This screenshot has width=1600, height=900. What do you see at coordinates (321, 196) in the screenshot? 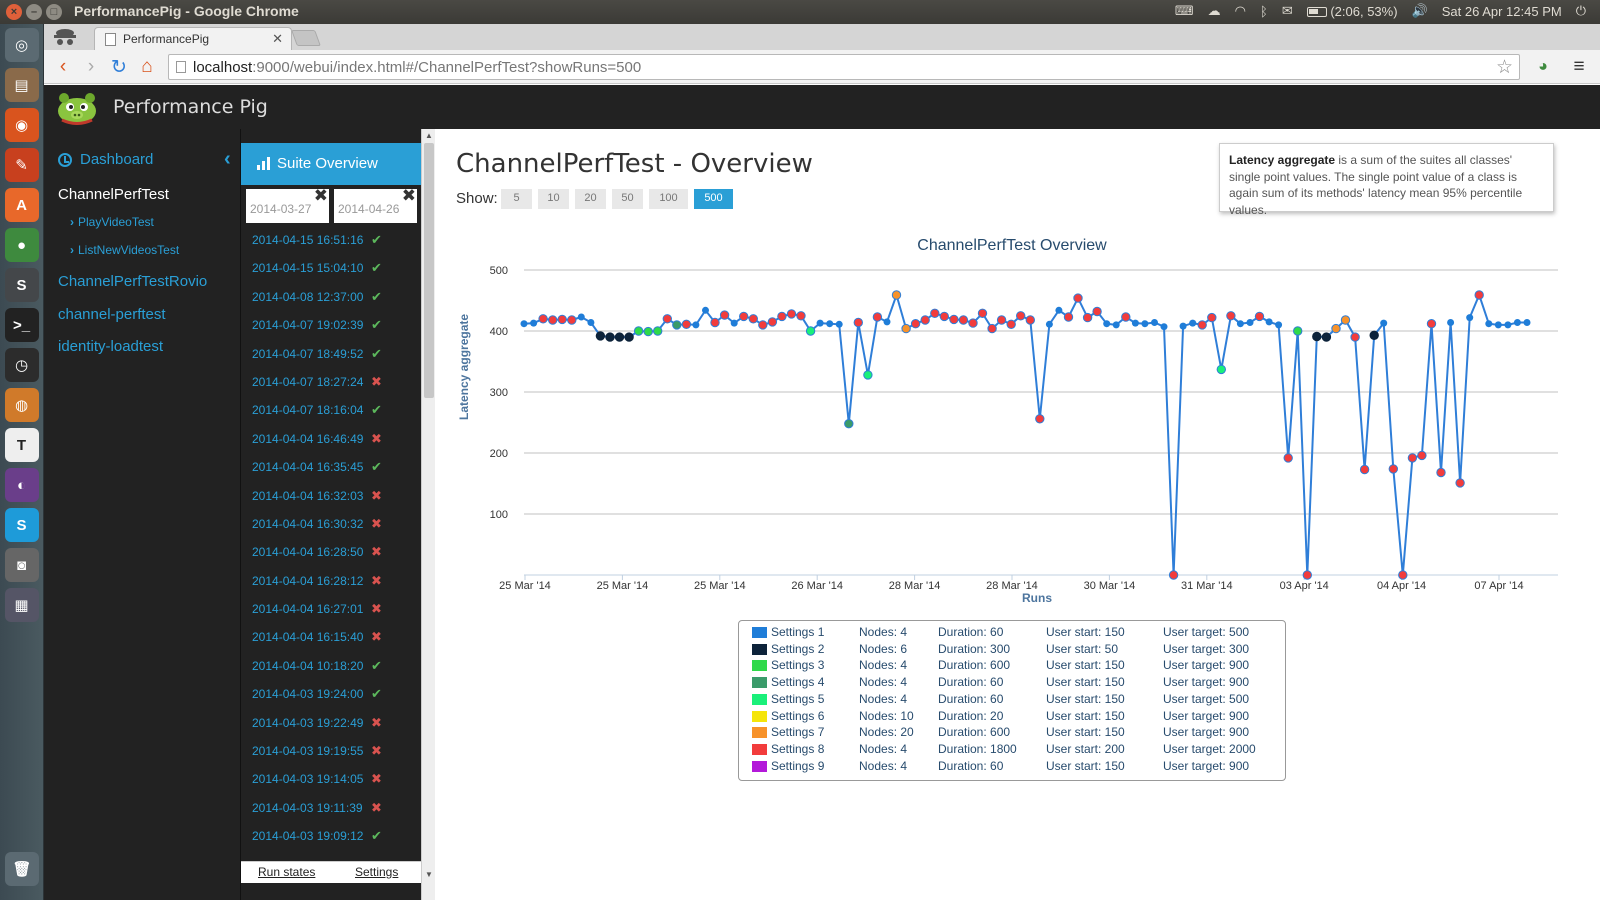
I see `clear-date-from-icon: ✖` at bounding box center [321, 196].